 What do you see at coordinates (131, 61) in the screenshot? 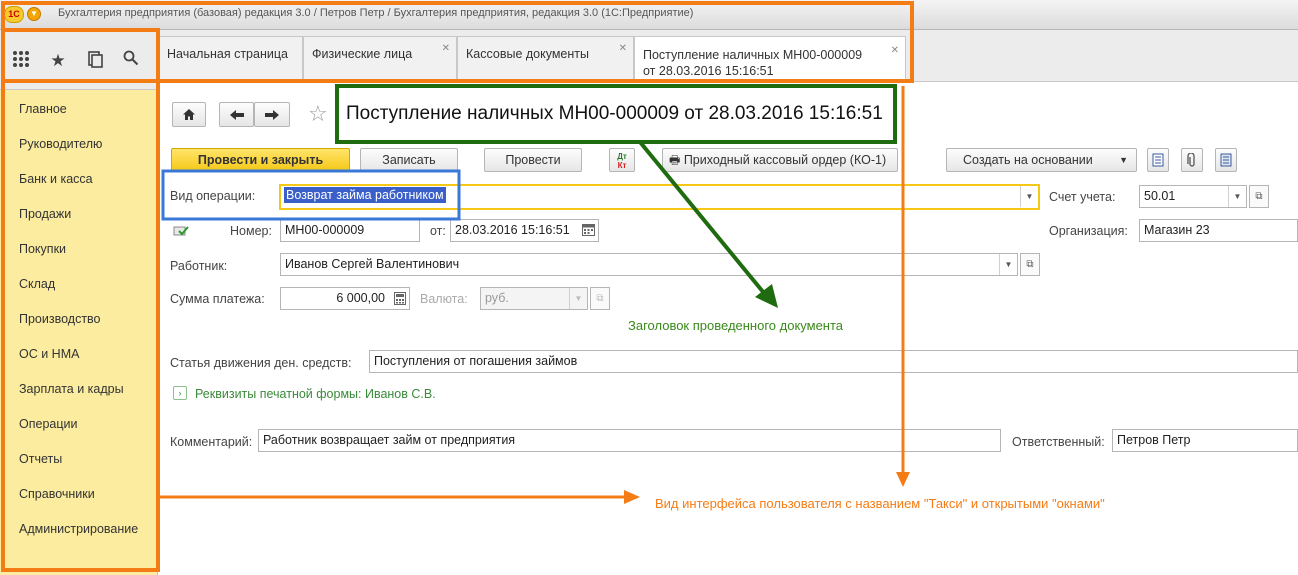
I see `search-icon` at bounding box center [131, 61].